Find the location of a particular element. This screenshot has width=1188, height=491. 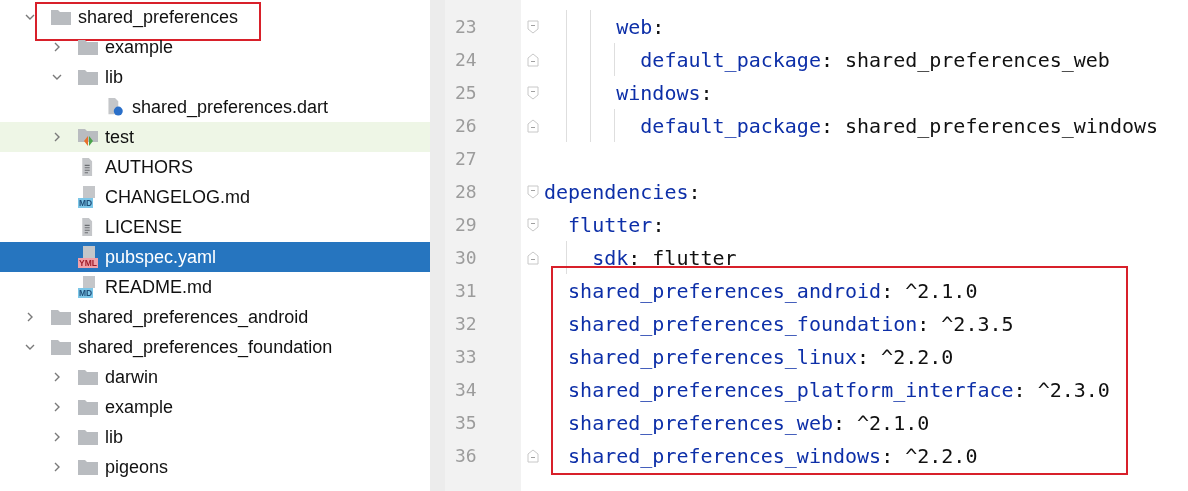

yaml-key: web is located at coordinates (634, 26).